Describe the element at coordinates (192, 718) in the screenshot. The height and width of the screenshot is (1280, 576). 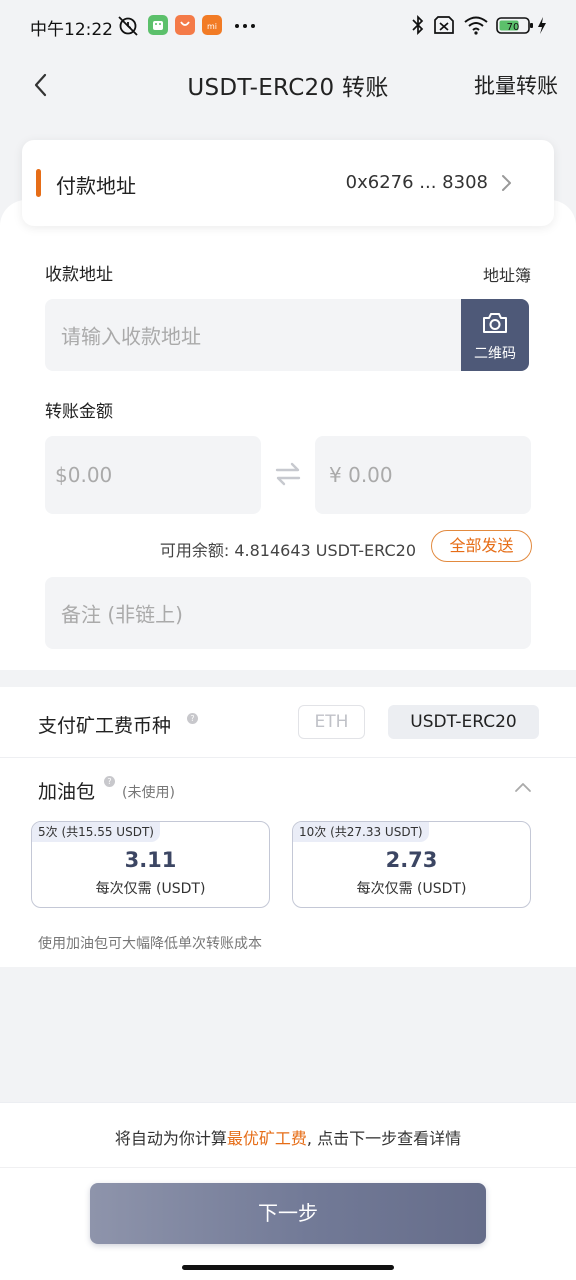
I see `fee-help-icon: ?` at that location.